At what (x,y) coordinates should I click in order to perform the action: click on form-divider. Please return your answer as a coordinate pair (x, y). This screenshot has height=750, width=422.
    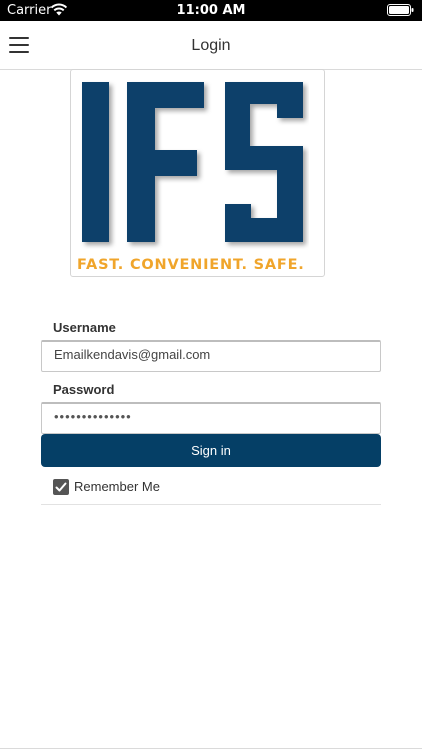
    Looking at the image, I should click on (211, 504).